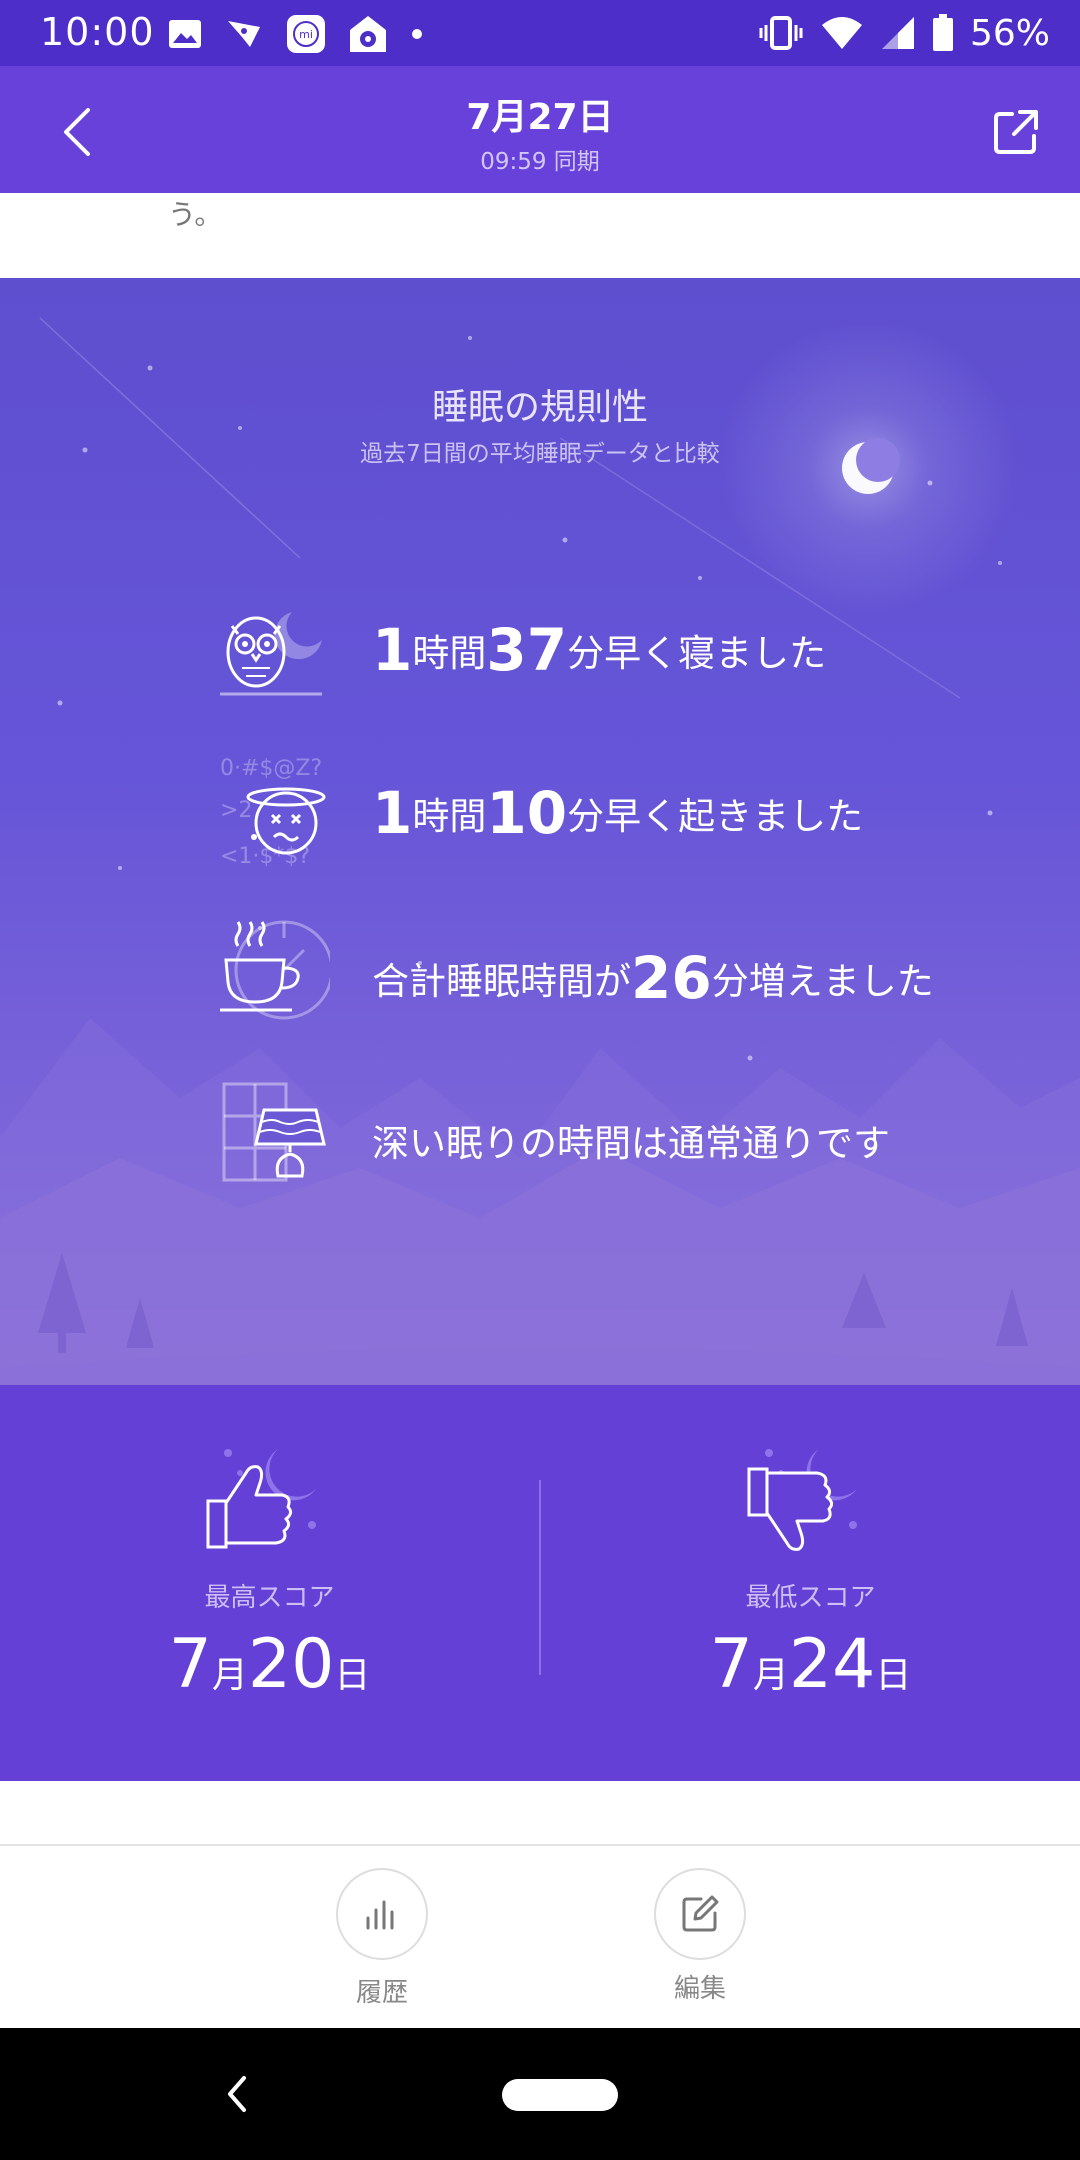  I want to click on total-sleep-row: 合計睡眠時間が 26 分増えました, so click(620, 978).